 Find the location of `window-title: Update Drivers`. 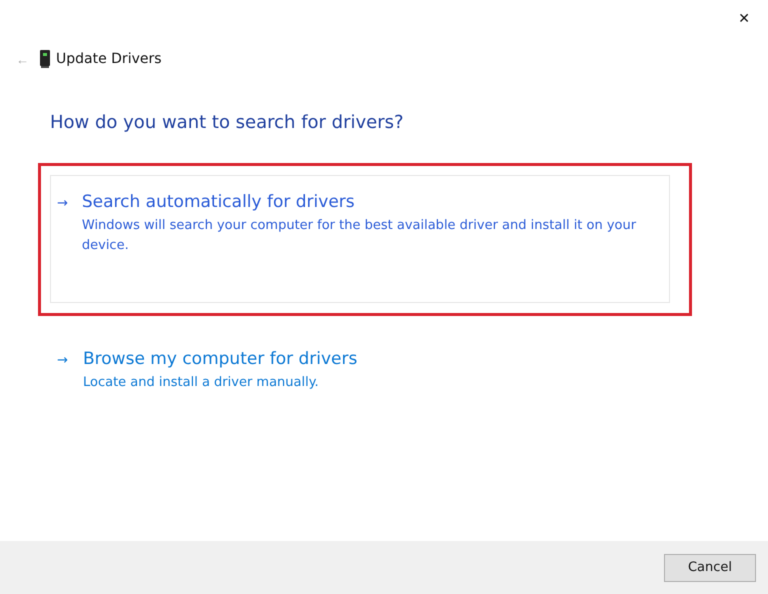

window-title: Update Drivers is located at coordinates (109, 59).